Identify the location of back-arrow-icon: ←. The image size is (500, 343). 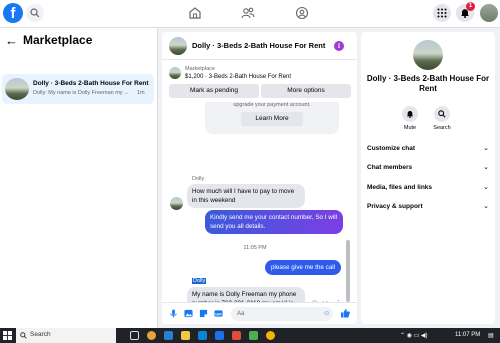
(11, 40).